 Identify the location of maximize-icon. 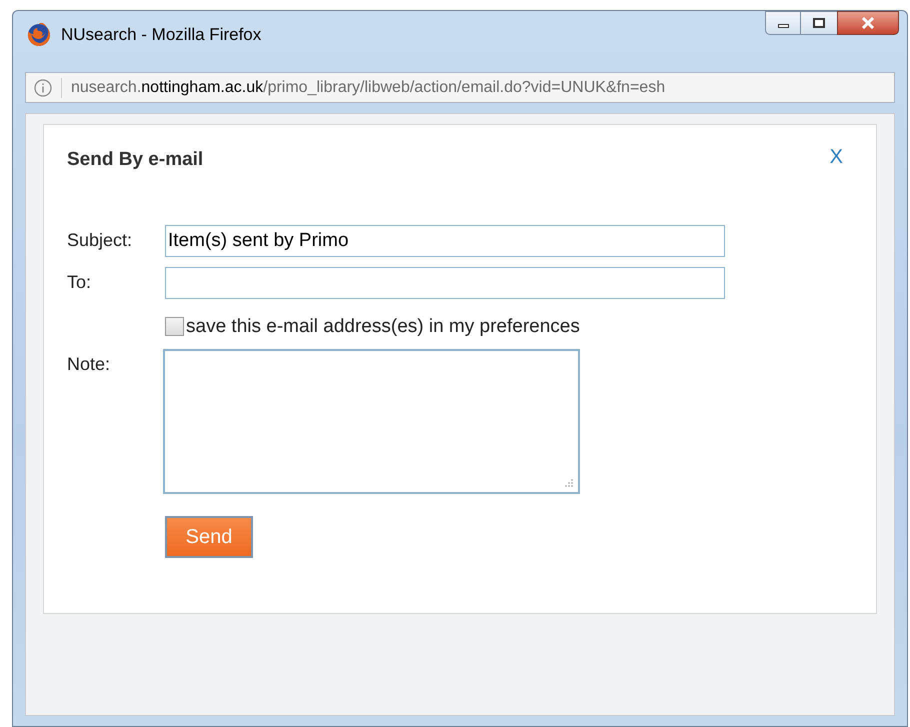
(819, 23).